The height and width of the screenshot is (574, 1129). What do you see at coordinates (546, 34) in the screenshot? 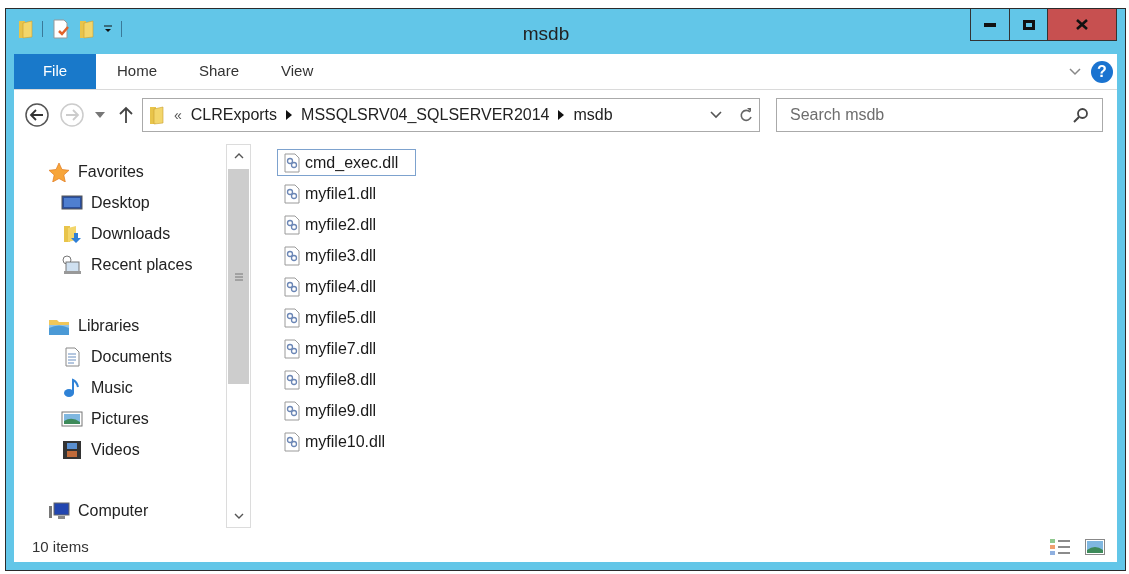
I see `window-title: msdb` at bounding box center [546, 34].